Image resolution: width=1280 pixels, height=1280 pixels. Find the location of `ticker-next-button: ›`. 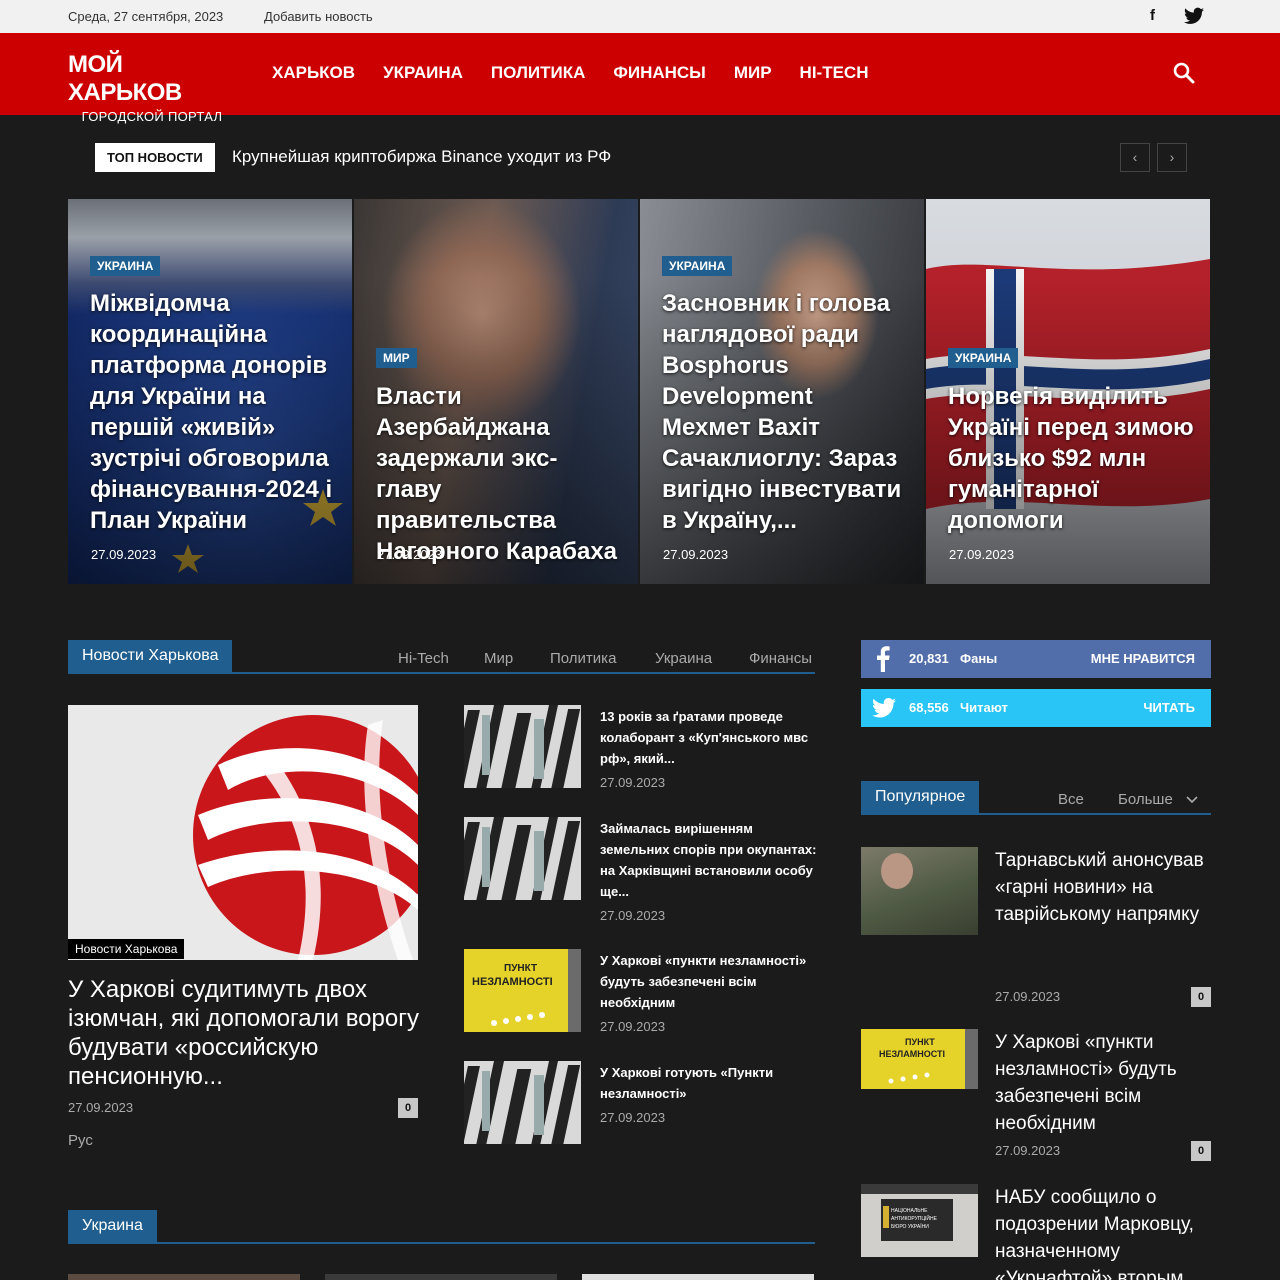

ticker-next-button: › is located at coordinates (1172, 157).